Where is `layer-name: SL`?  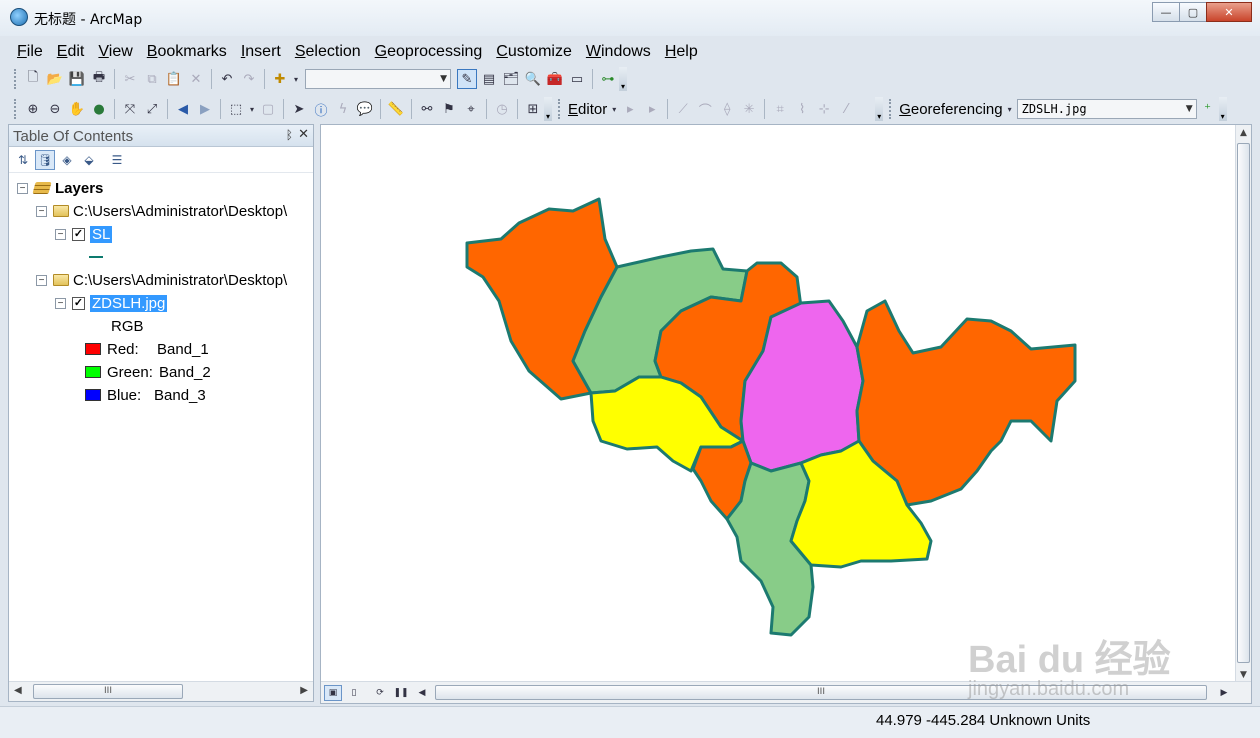 layer-name: SL is located at coordinates (101, 234).